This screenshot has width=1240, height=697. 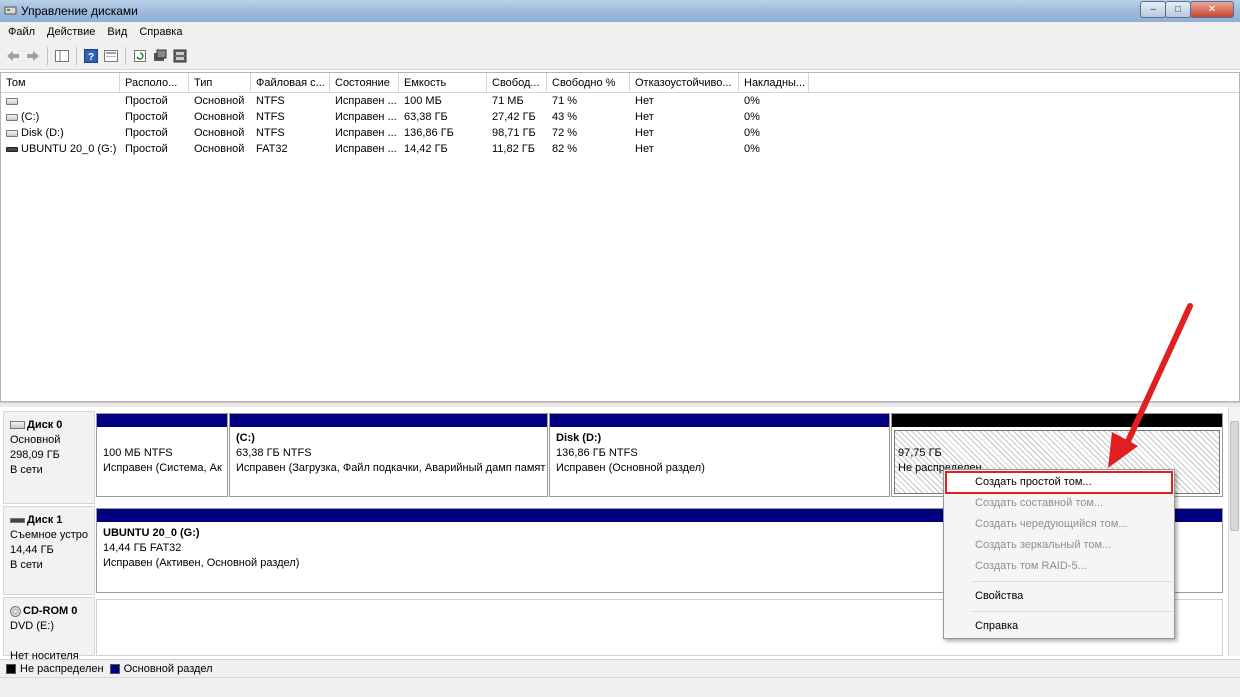 What do you see at coordinates (60, 82) in the screenshot?
I see `column-volume: Том` at bounding box center [60, 82].